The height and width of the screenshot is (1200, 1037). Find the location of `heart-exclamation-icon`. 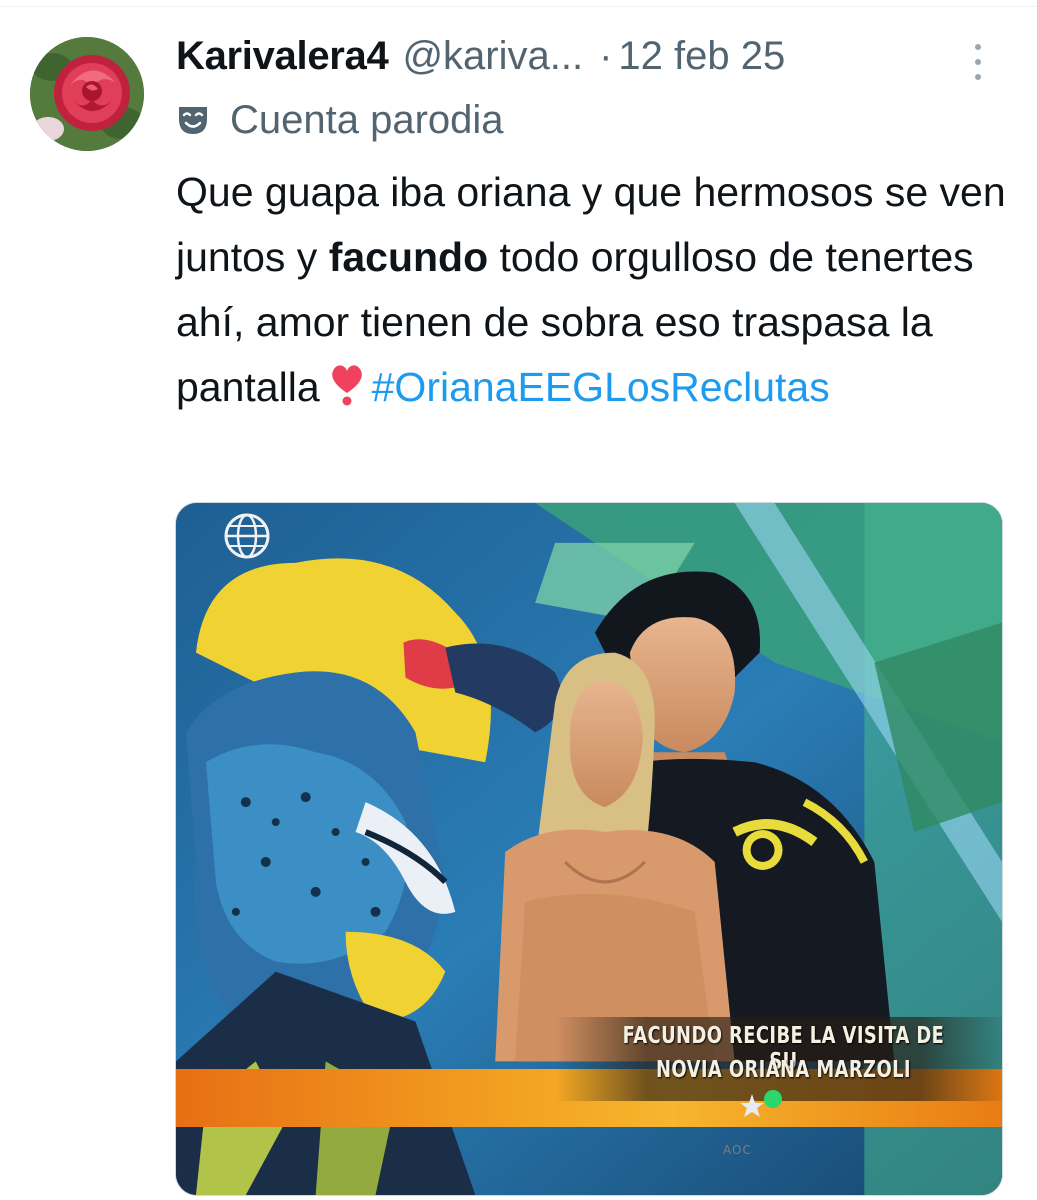

heart-exclamation-icon is located at coordinates (346, 385).